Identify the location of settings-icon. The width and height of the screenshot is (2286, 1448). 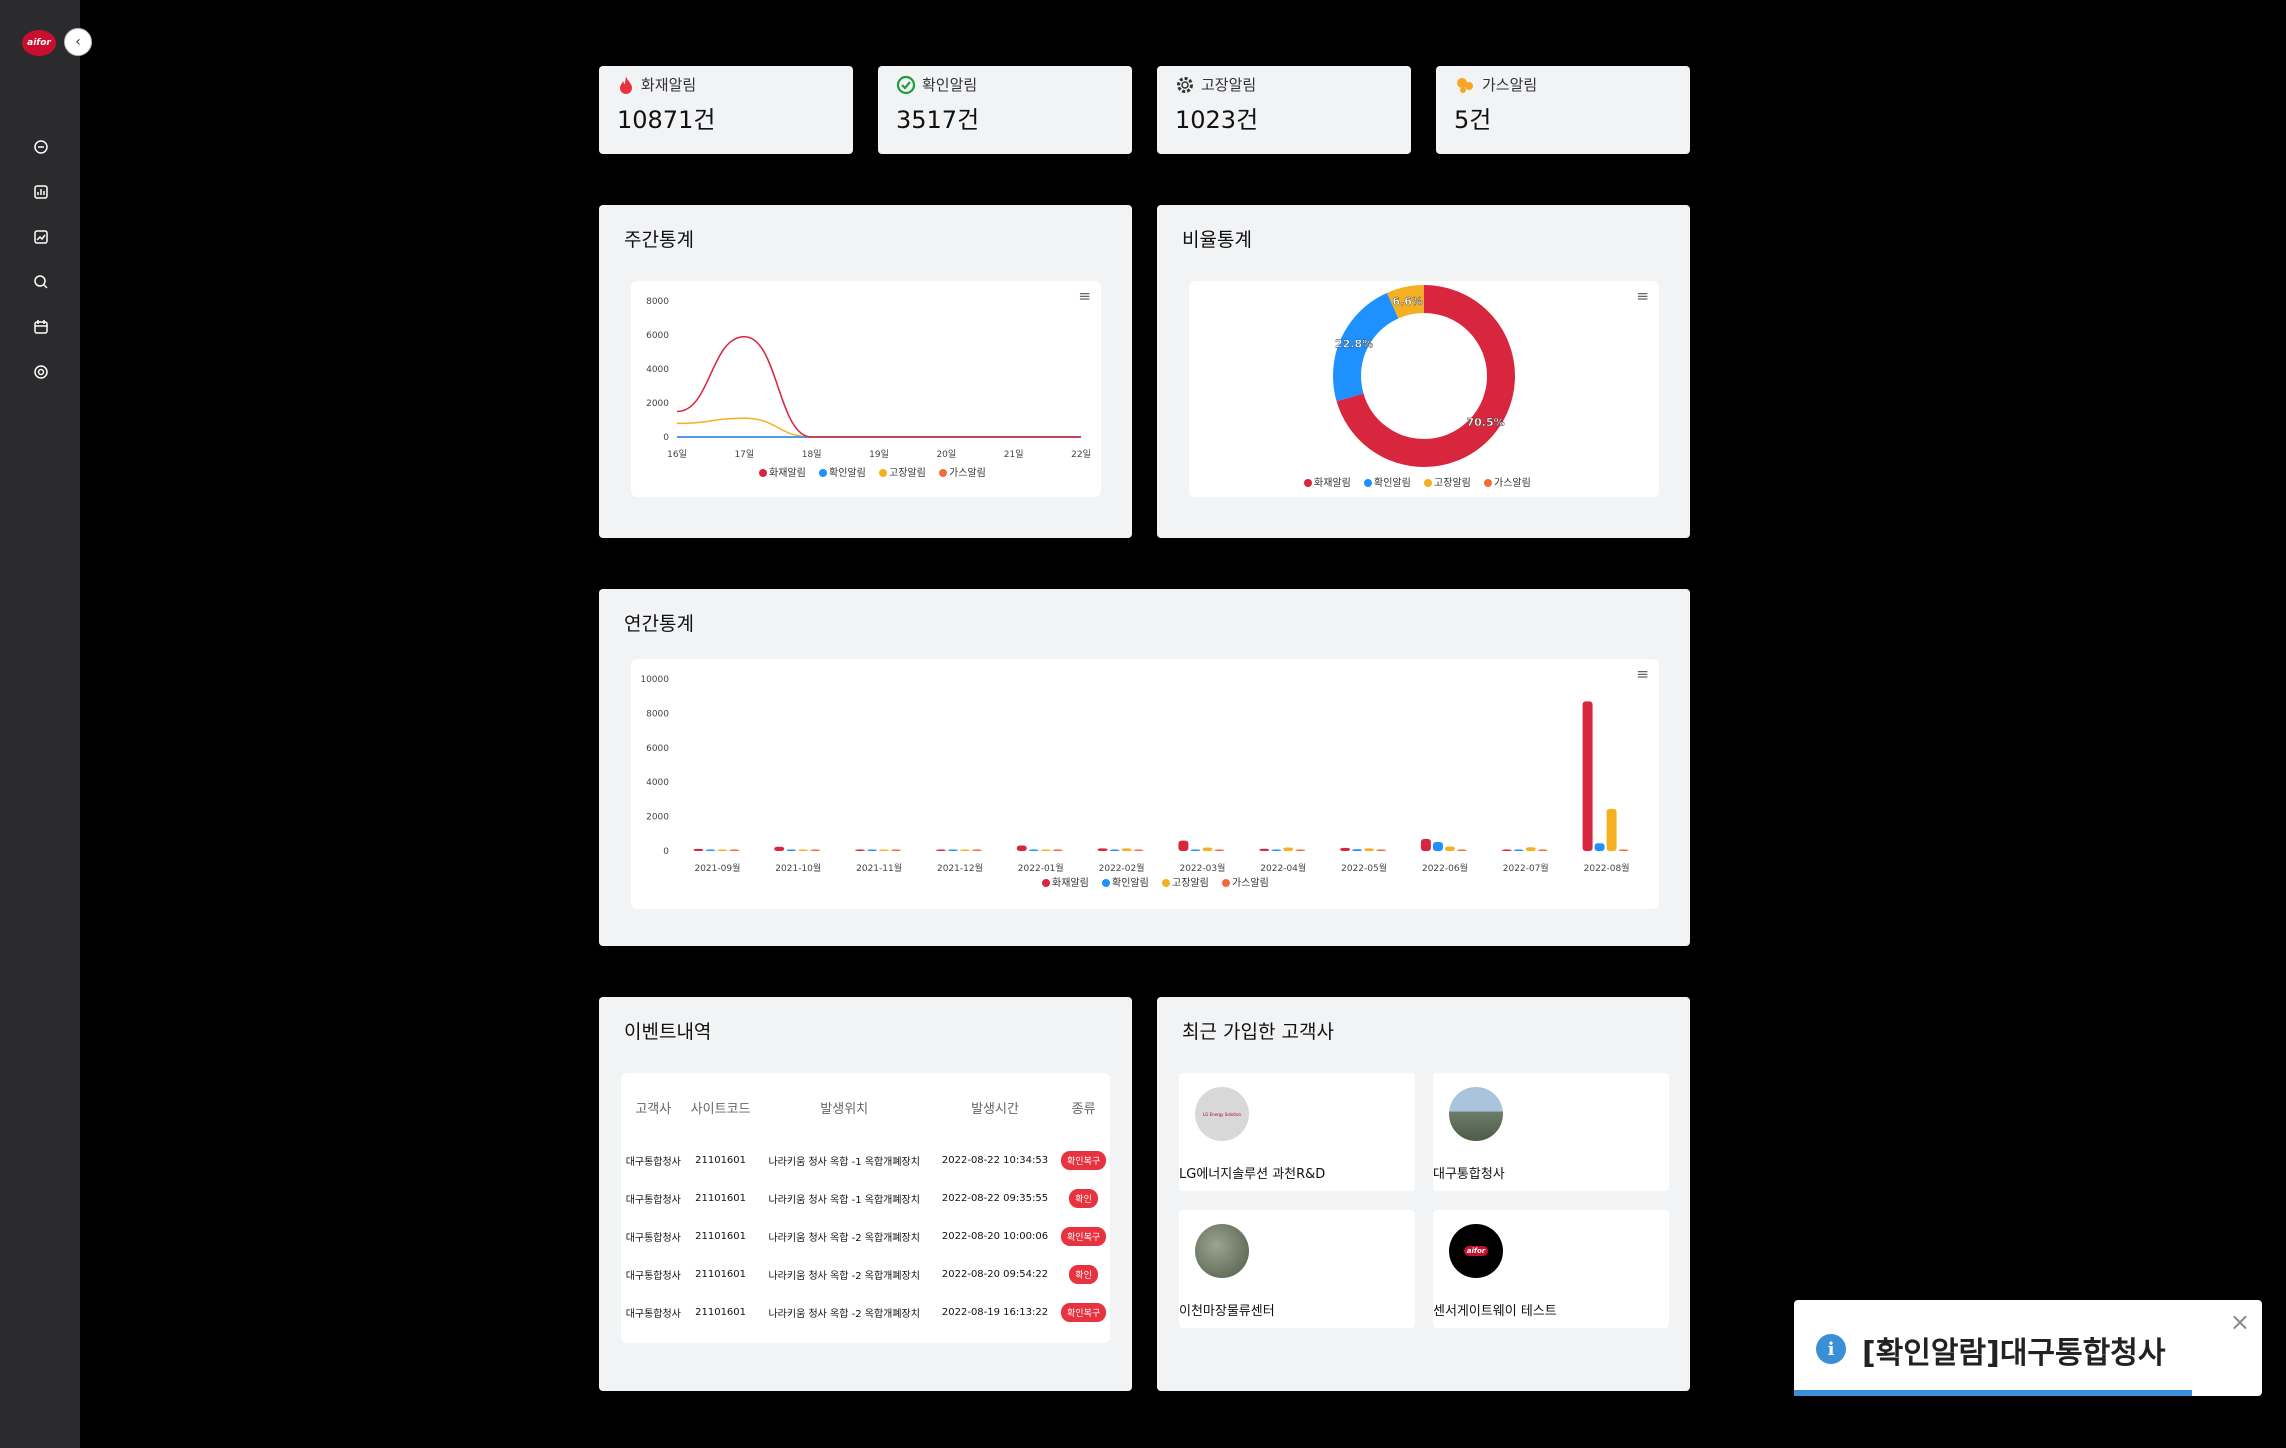
(41, 372).